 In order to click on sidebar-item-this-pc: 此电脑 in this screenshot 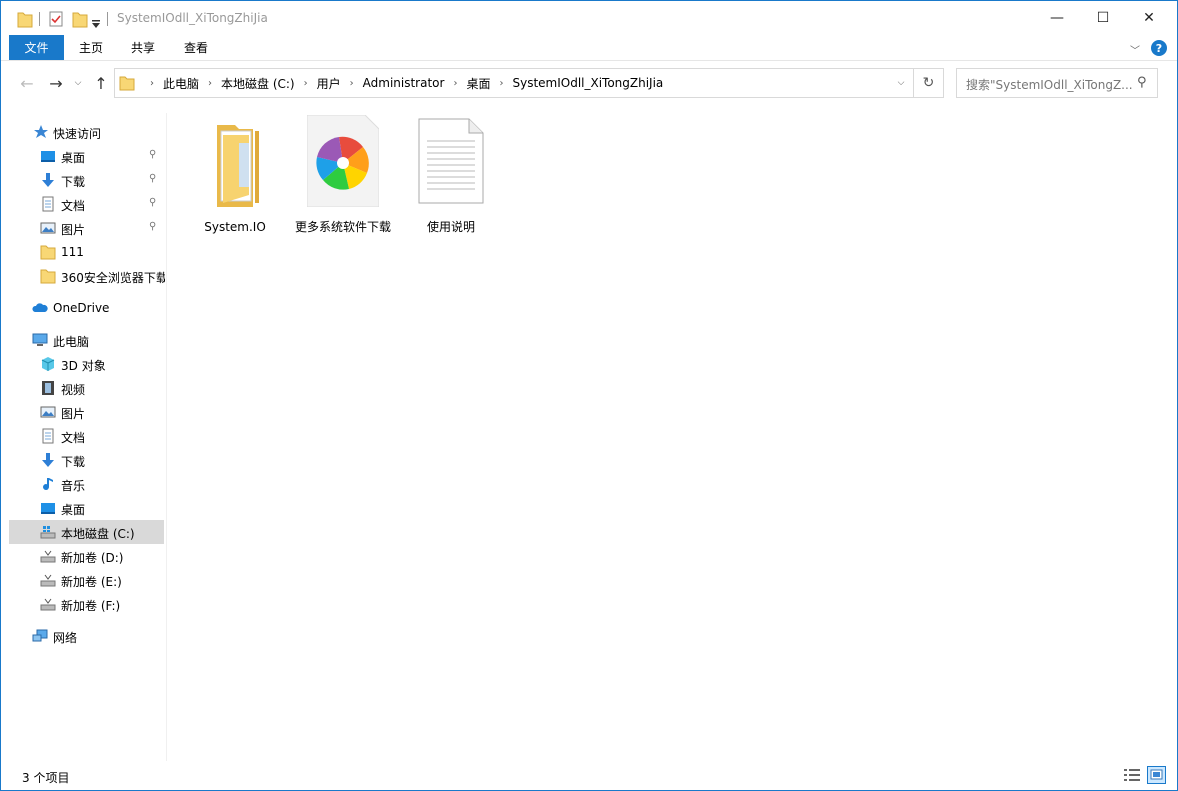, I will do `click(83, 340)`.